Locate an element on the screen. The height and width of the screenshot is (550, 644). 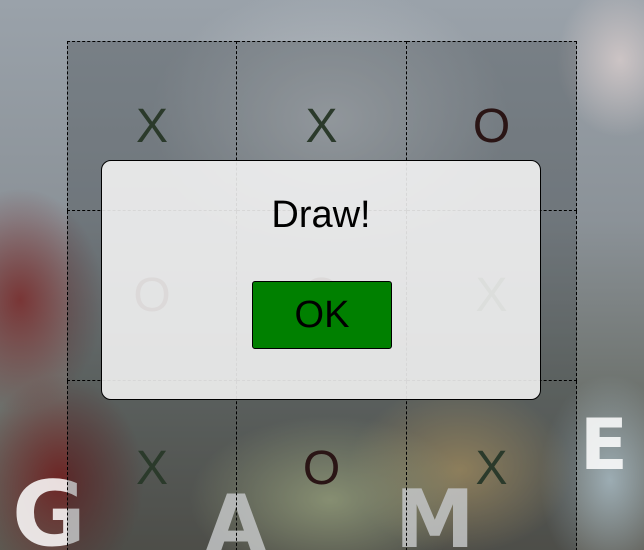
ok-button: OK is located at coordinates (322, 315).